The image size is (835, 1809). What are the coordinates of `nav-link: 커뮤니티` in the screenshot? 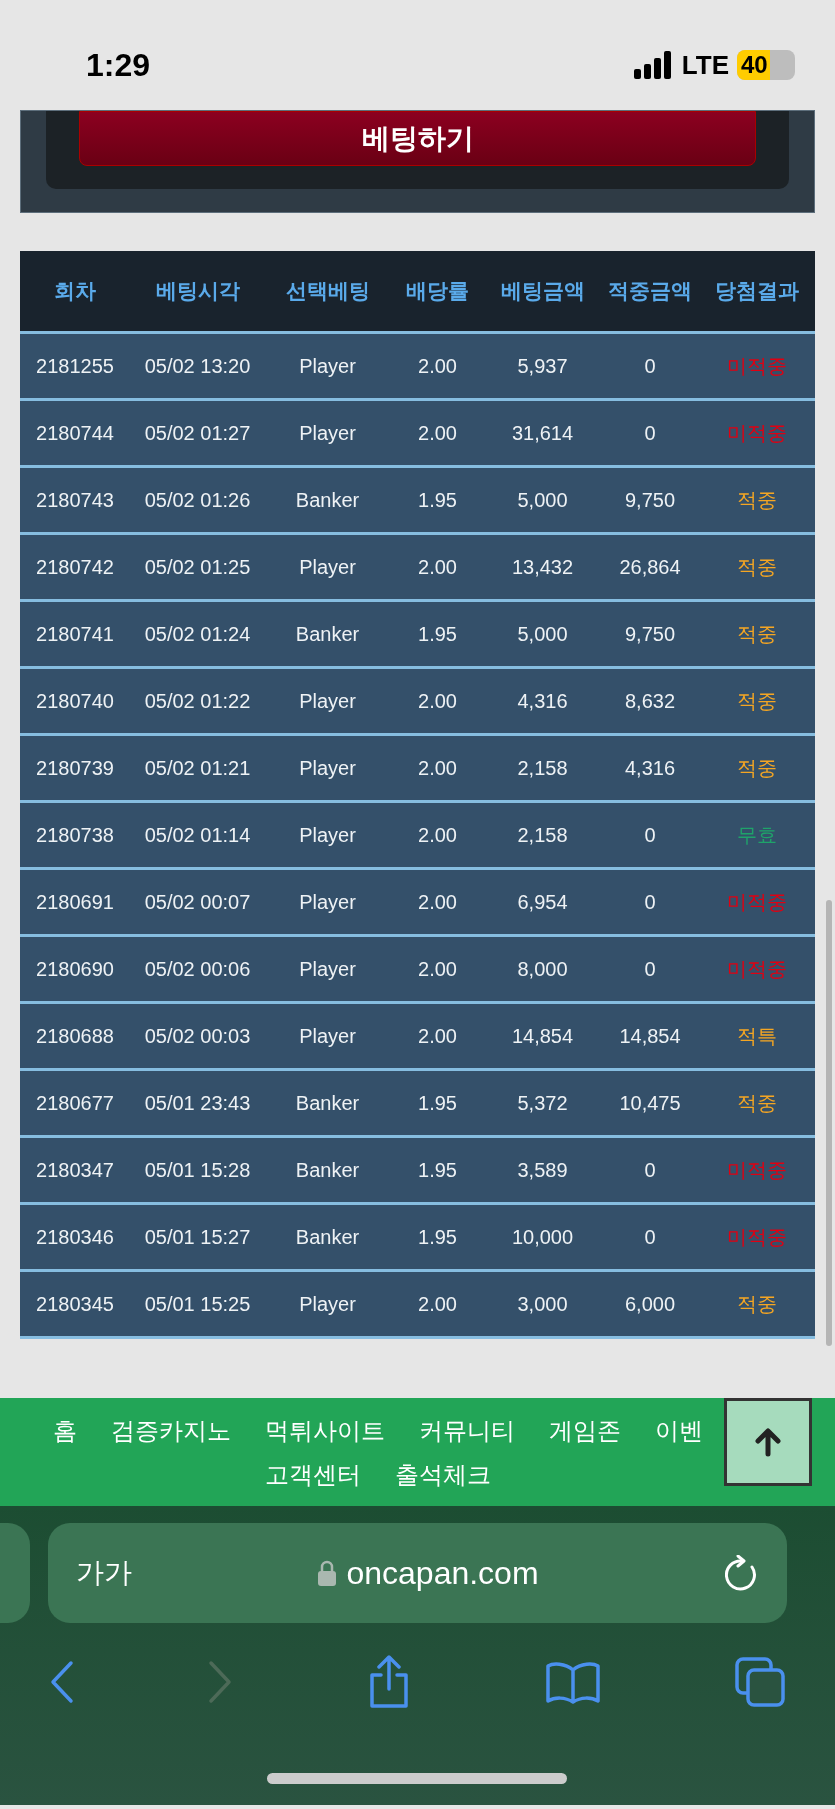 It's located at (466, 1431).